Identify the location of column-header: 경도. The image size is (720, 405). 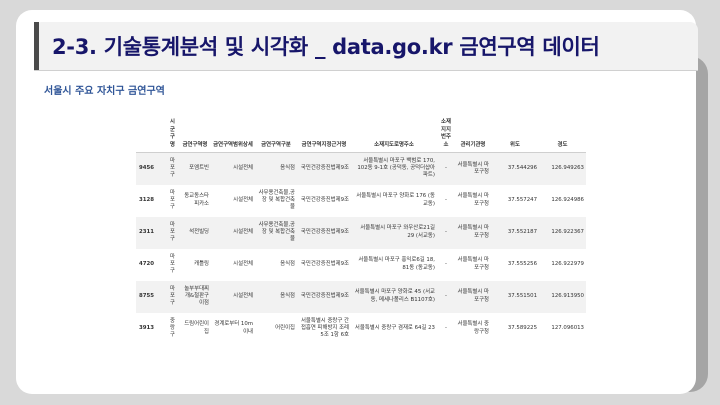
(562, 144).